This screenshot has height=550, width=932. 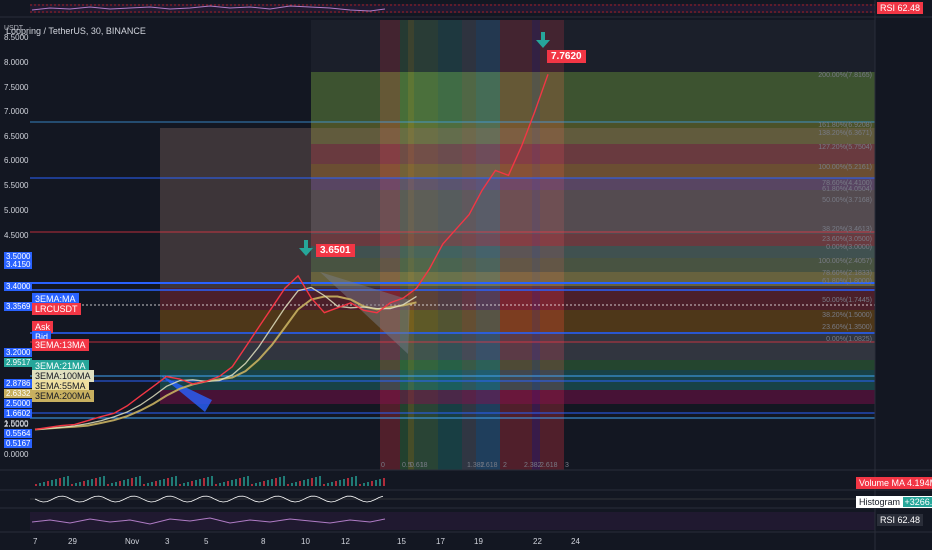 I want to click on rsi-bottom-badge: RSI 62.48, so click(x=900, y=520).